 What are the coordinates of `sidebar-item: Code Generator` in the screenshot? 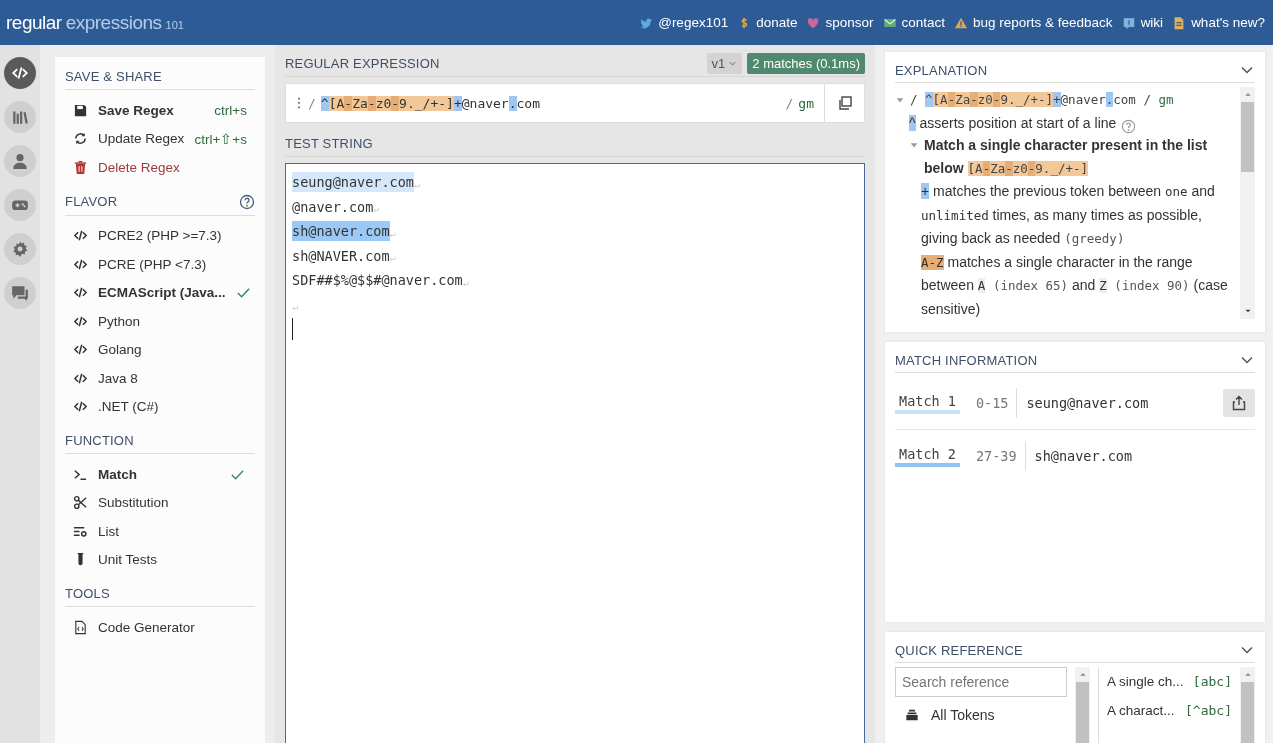 It's located at (160, 627).